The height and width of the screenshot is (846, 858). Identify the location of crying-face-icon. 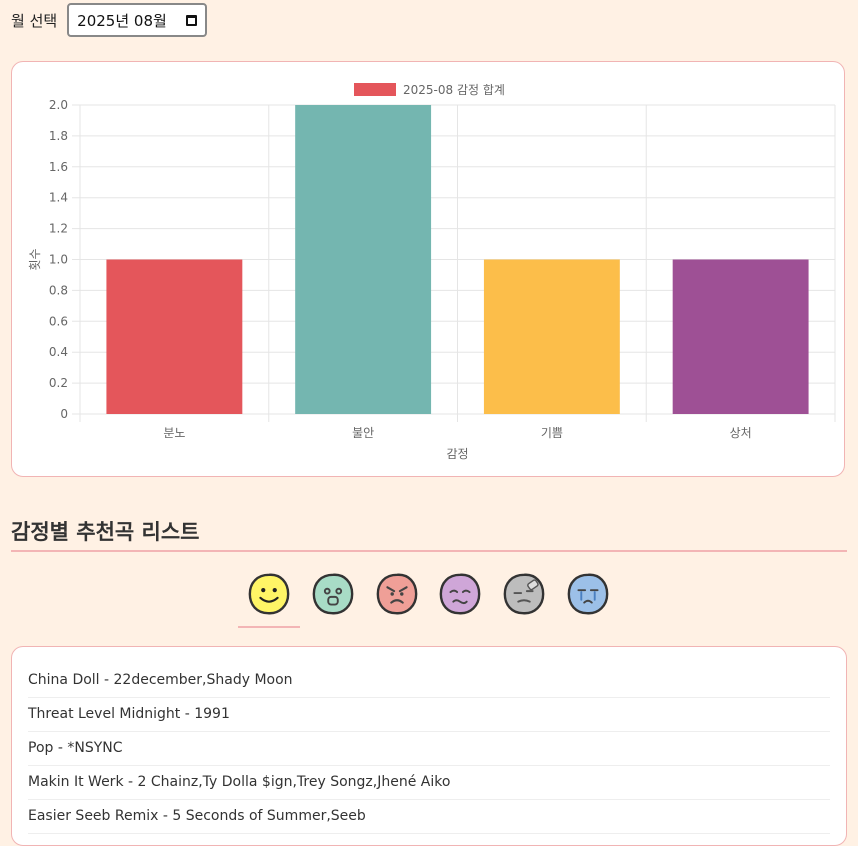
(588, 594).